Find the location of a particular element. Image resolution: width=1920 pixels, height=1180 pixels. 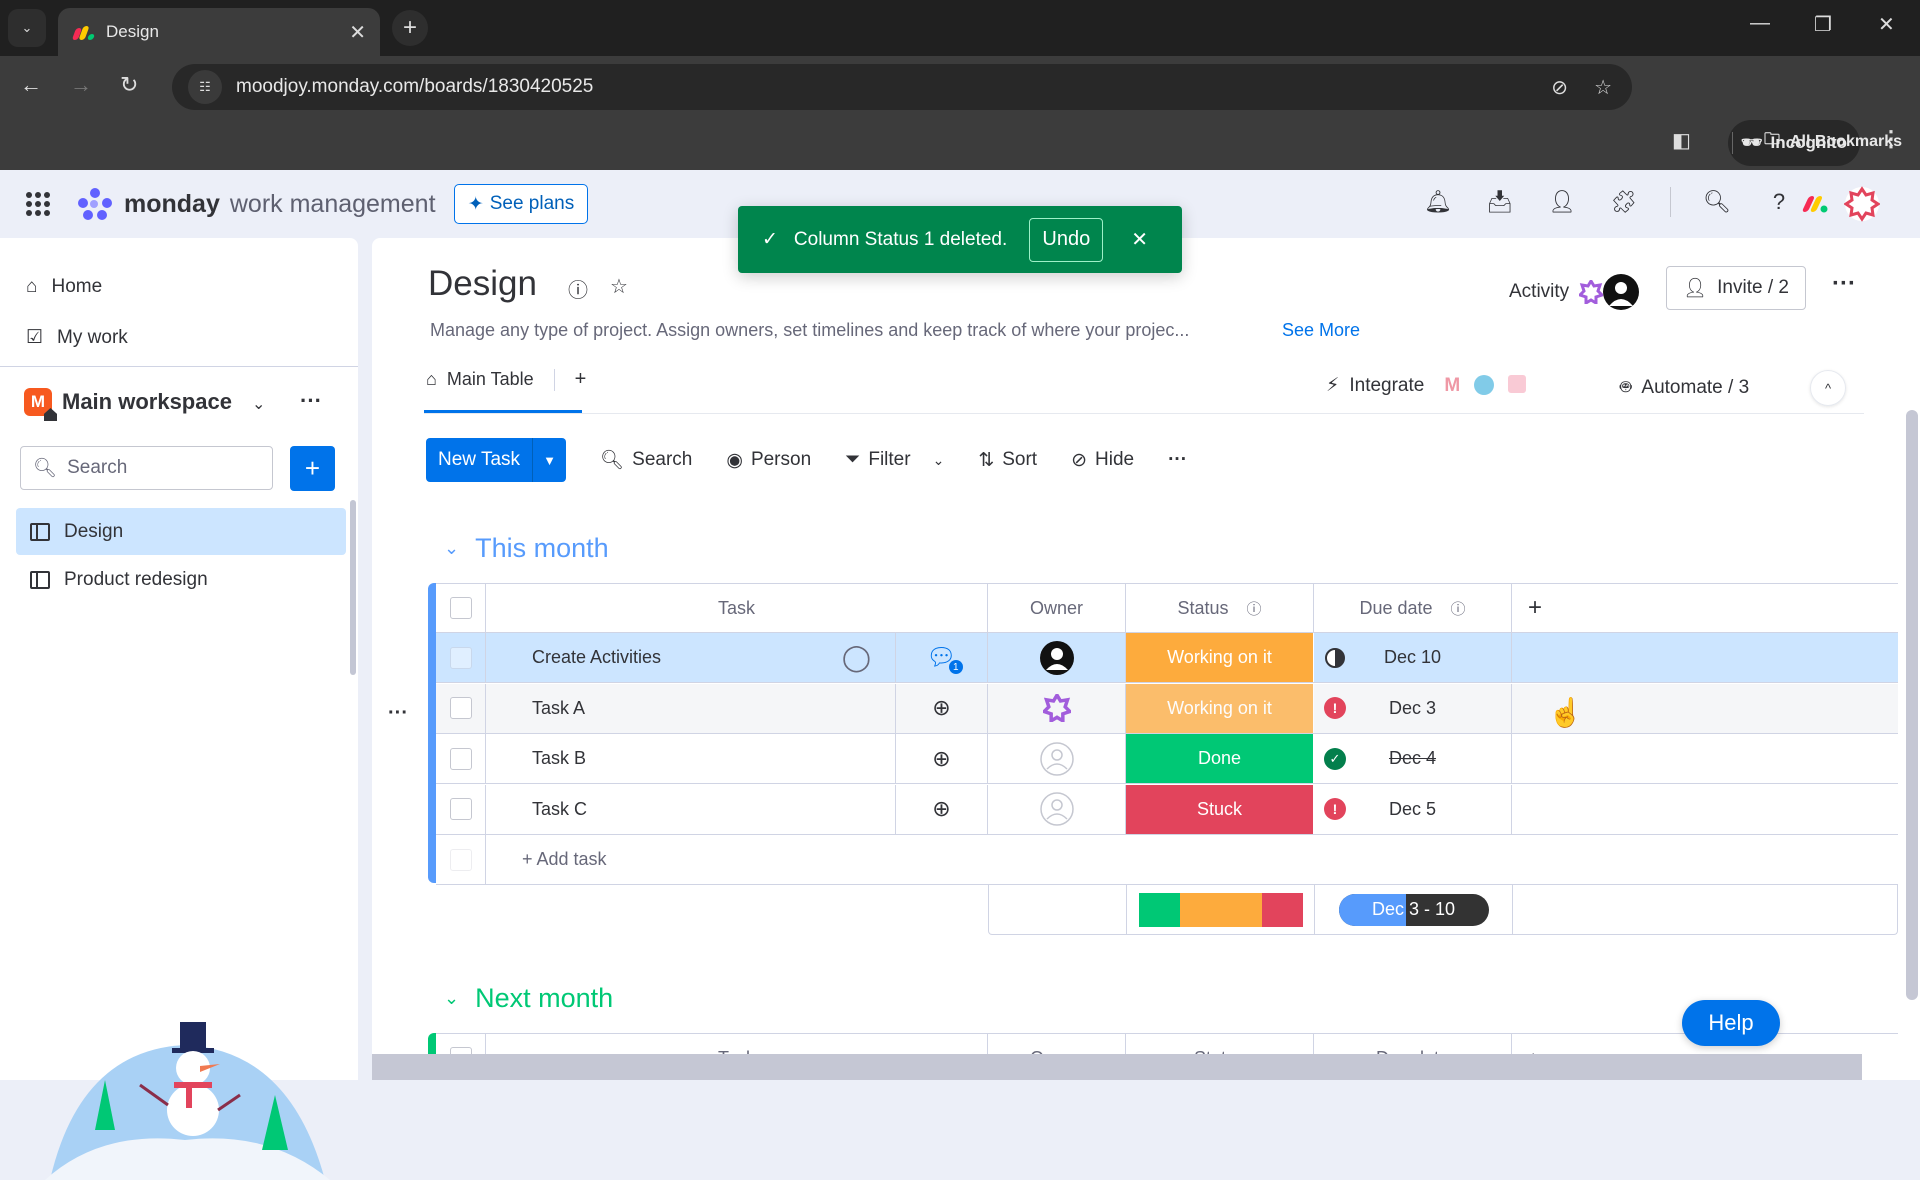

board-more-icon: ··· is located at coordinates (1844, 284).